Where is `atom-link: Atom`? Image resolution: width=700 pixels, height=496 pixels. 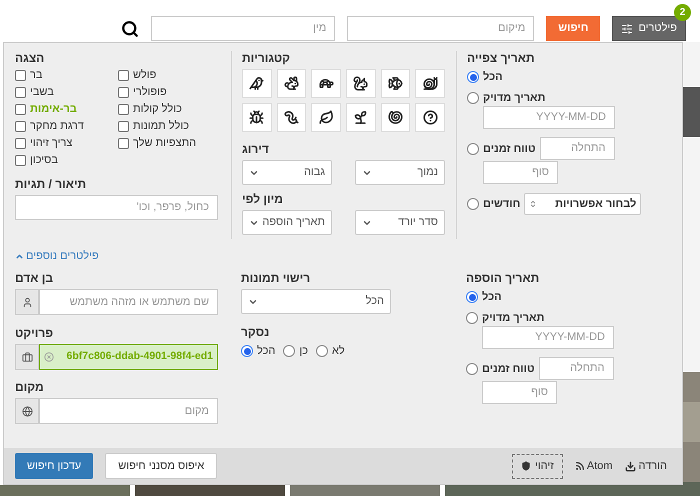
atom-link: Atom is located at coordinates (593, 466).